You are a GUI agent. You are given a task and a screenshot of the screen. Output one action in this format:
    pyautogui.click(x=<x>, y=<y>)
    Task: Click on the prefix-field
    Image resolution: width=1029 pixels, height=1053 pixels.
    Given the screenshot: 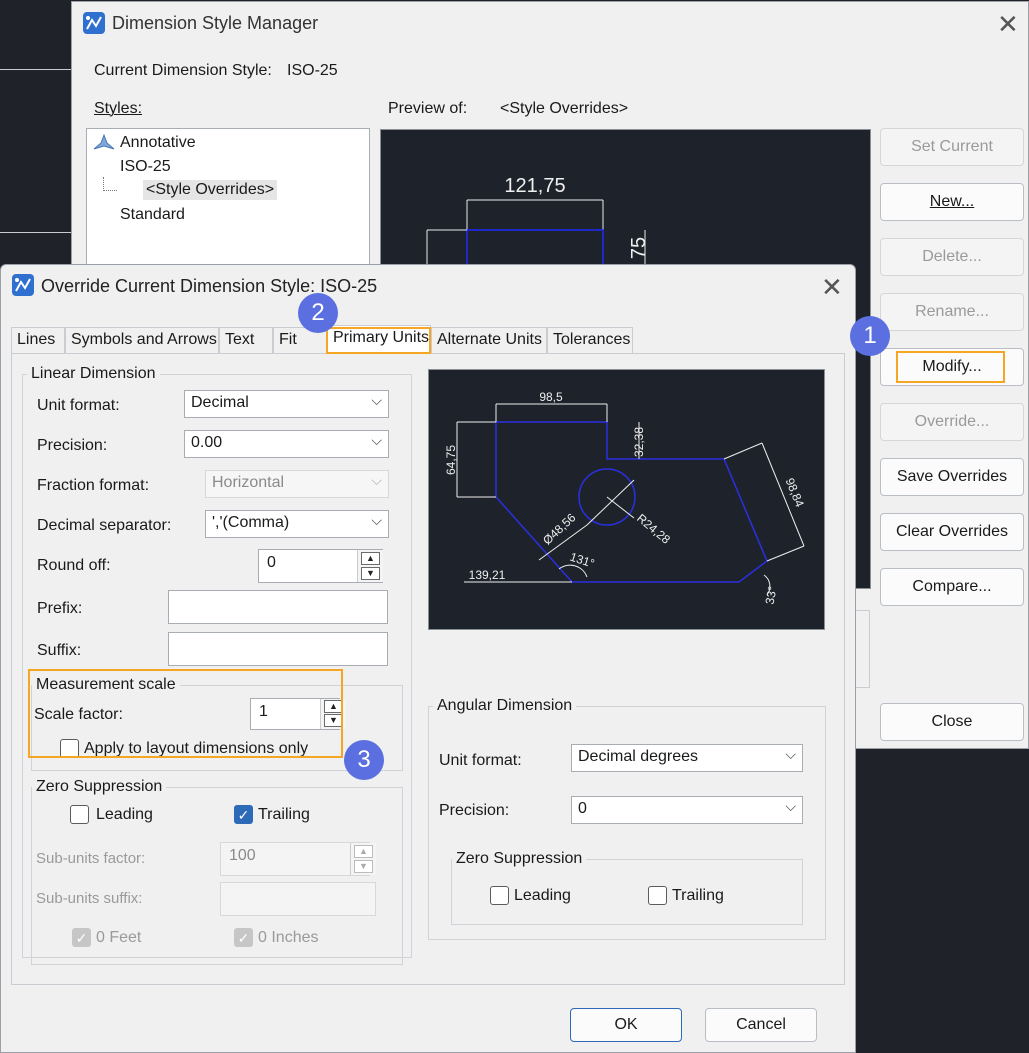 What is the action you would take?
    pyautogui.click(x=278, y=607)
    